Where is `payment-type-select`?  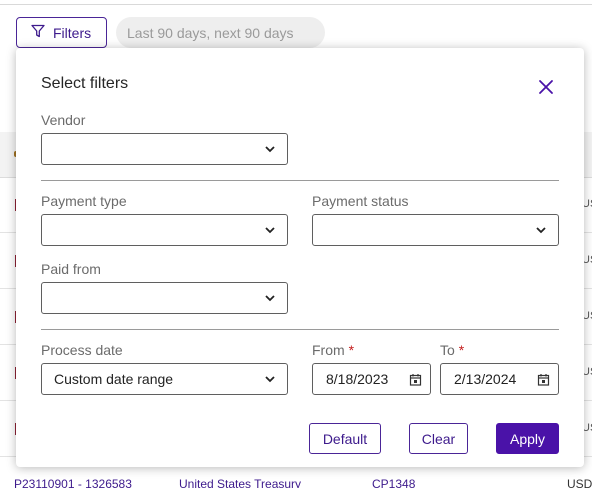
payment-type-select is located at coordinates (164, 230).